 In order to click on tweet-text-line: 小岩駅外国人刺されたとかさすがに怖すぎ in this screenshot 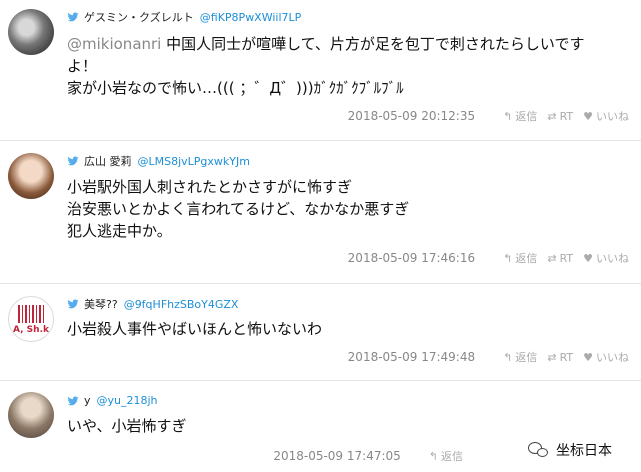, I will do `click(210, 187)`.